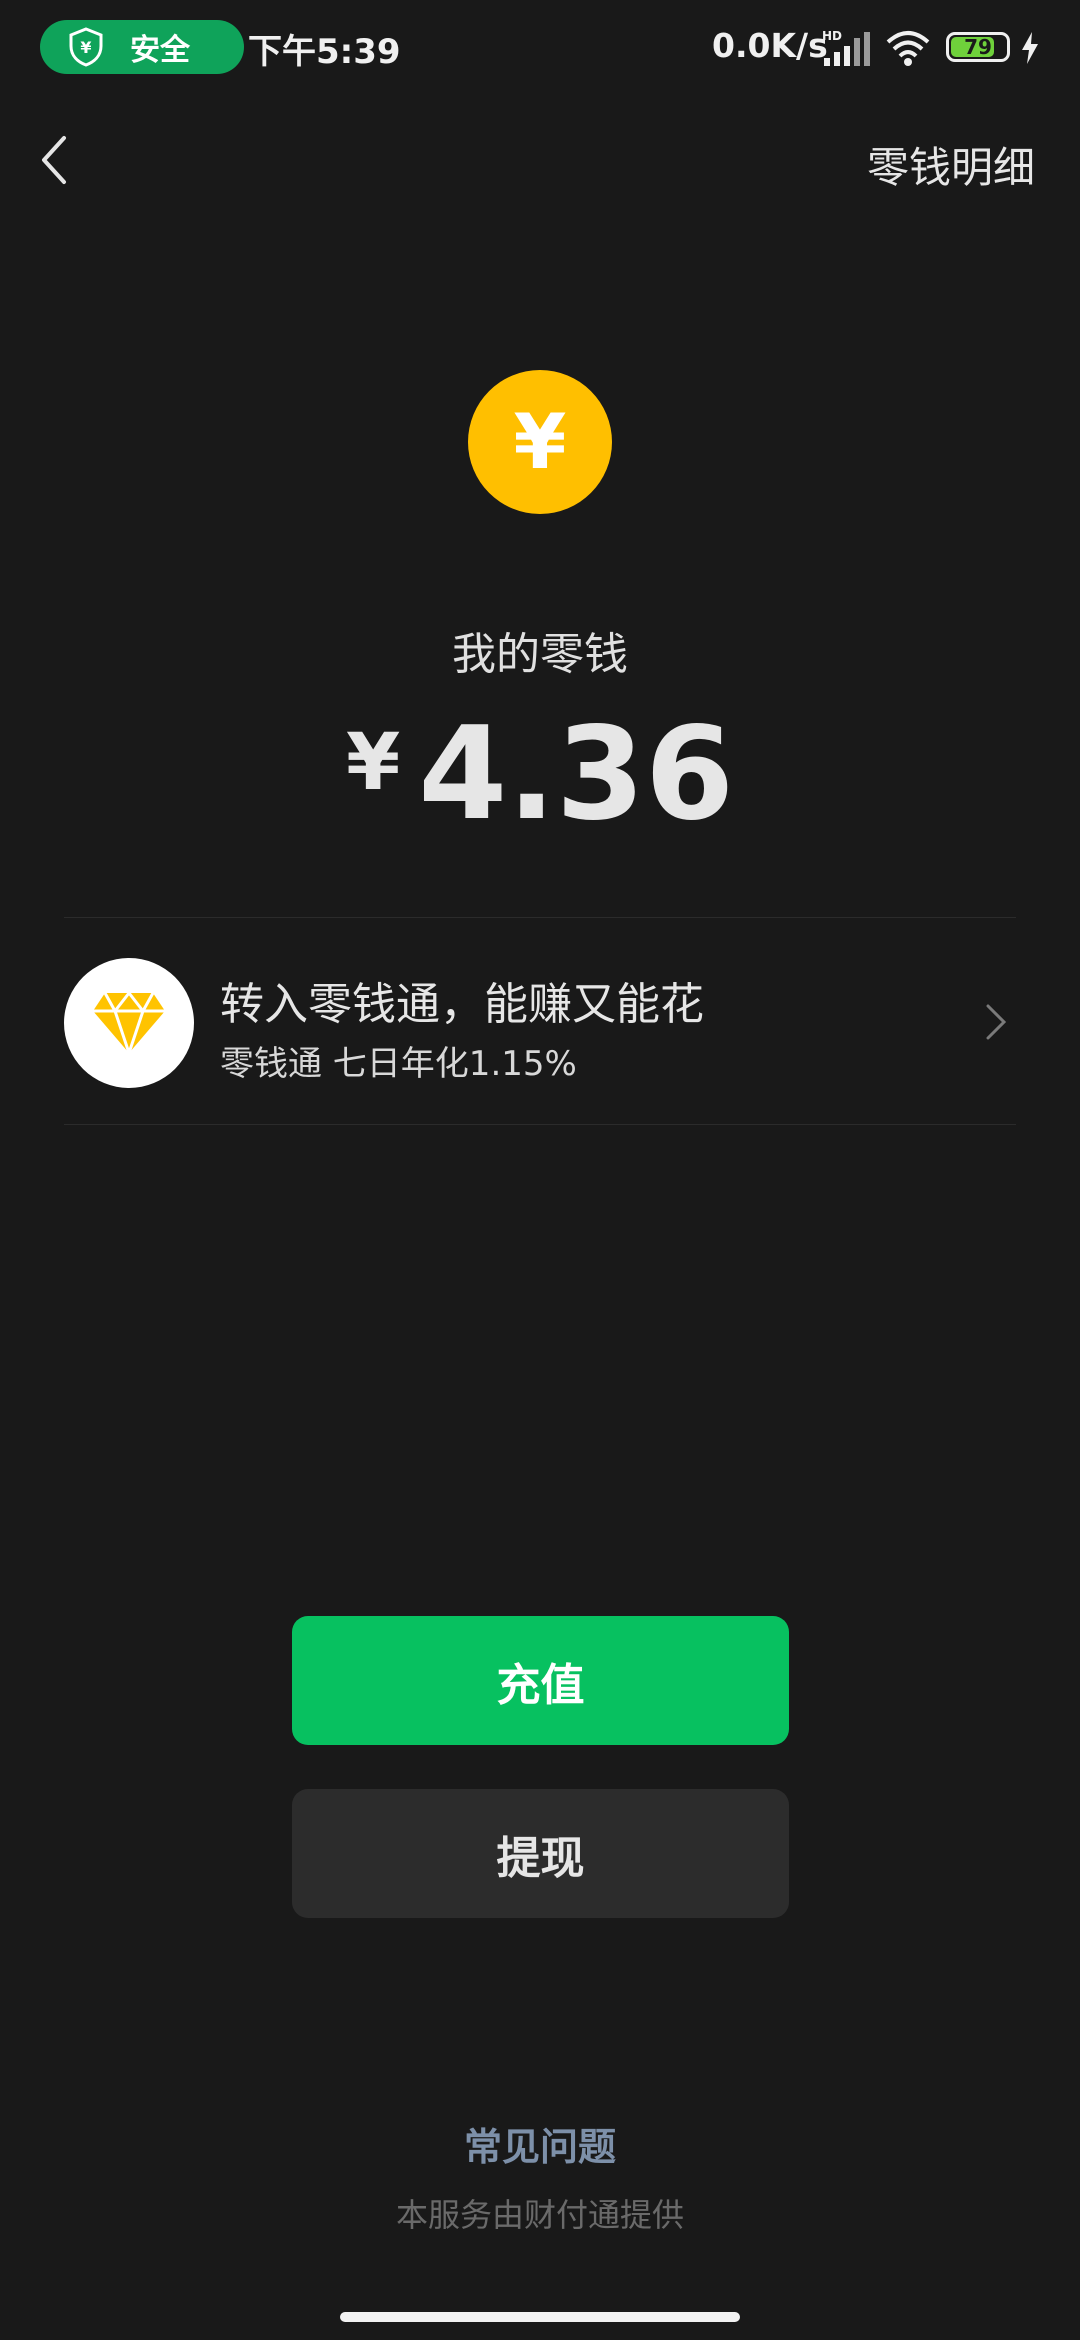 This screenshot has height=2340, width=1080. Describe the element at coordinates (908, 48) in the screenshot. I see `wifi-icon` at that location.